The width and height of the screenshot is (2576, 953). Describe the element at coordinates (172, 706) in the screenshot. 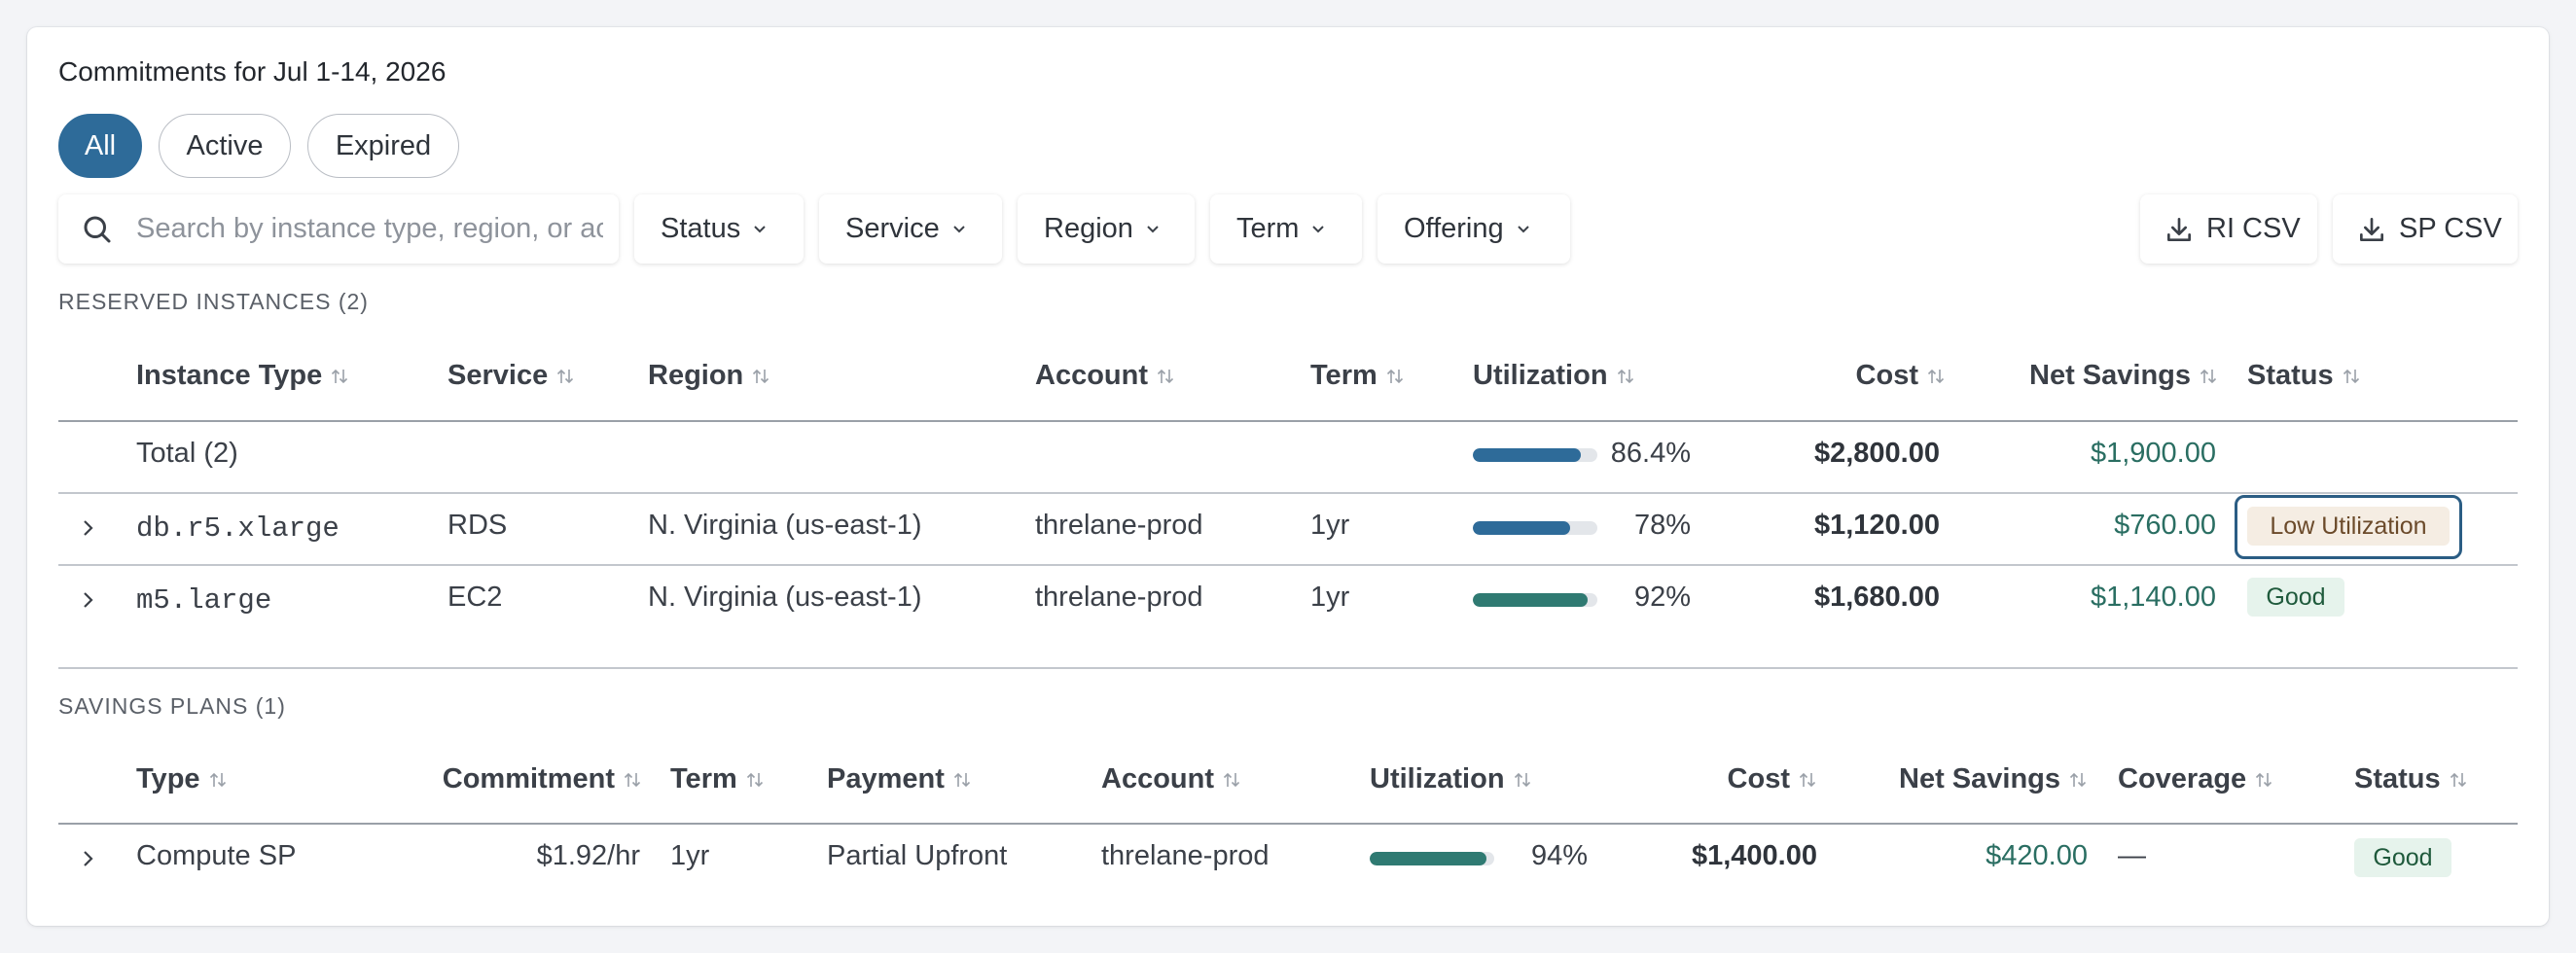

I see `savings-plans-section-label: SAVINGS PLANS (1)` at that location.